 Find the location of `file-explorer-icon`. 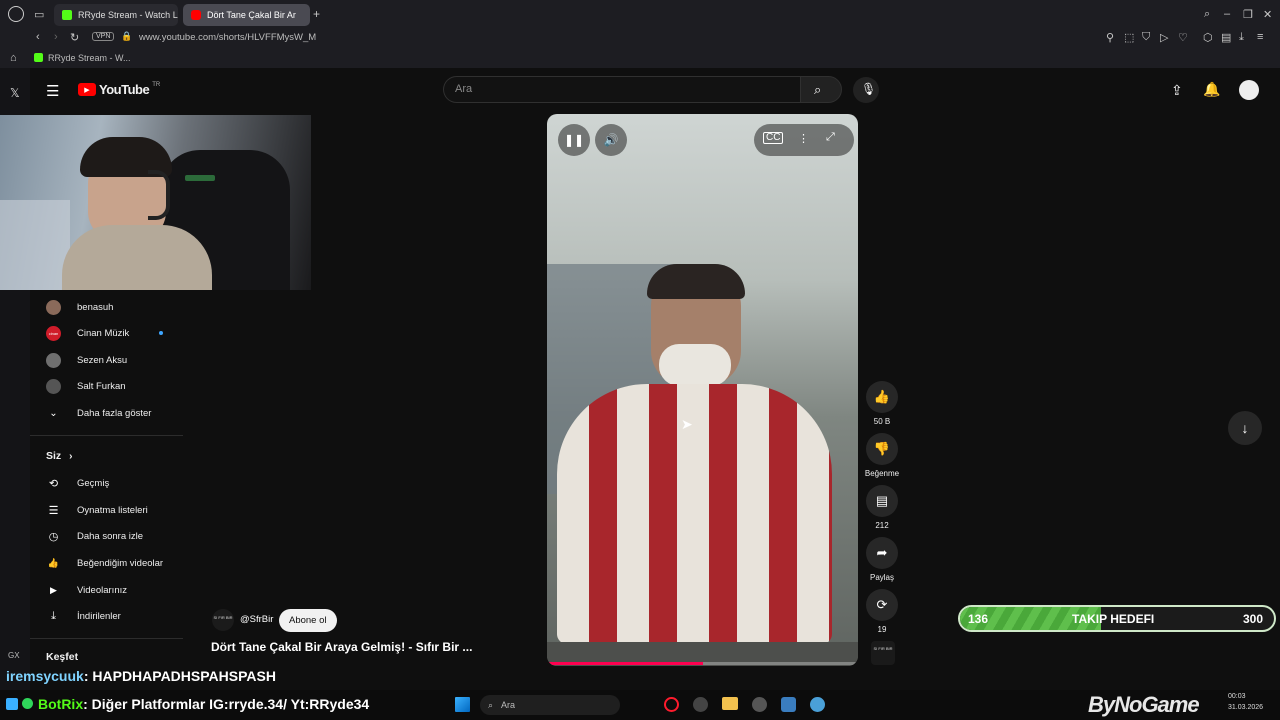

file-explorer-icon is located at coordinates (730, 703).